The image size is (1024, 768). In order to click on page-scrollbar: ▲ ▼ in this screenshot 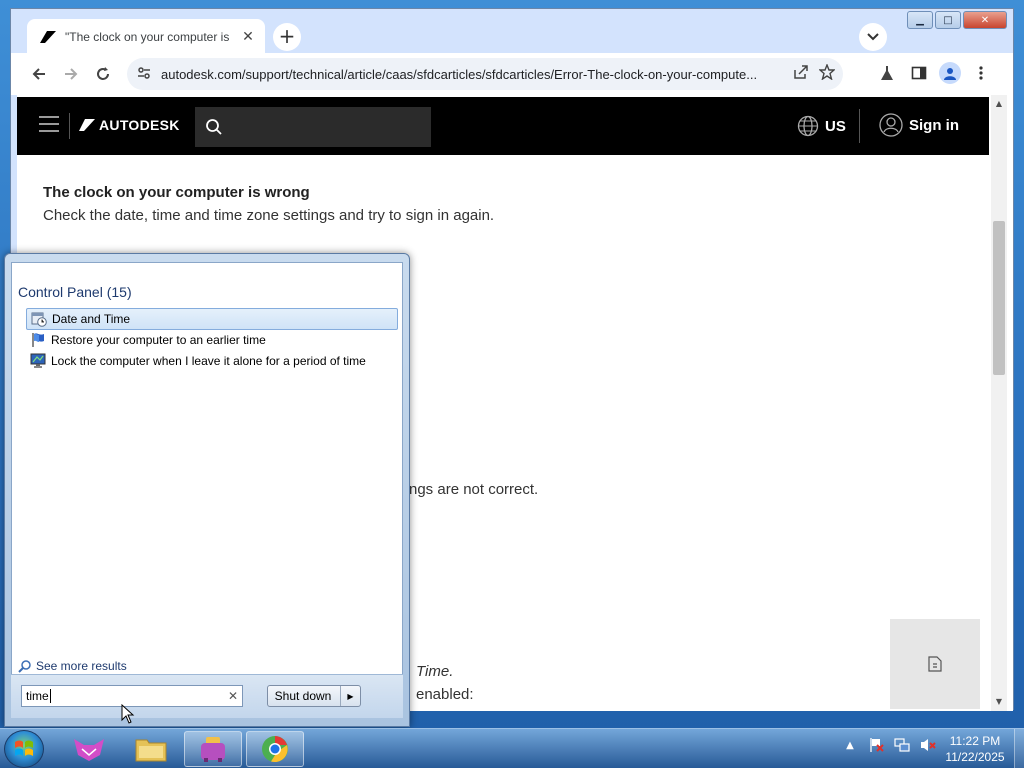, I will do `click(999, 403)`.